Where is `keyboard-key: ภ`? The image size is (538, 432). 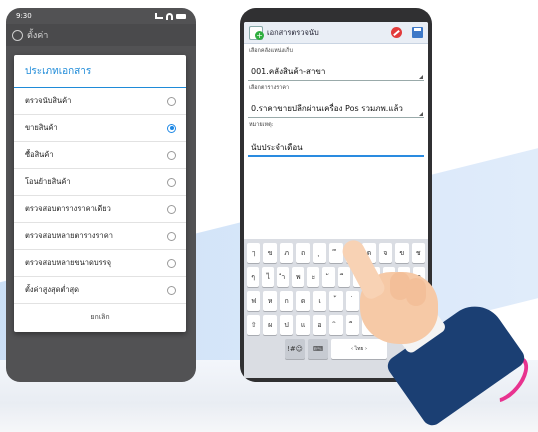 keyboard-key: ภ is located at coordinates (286, 253).